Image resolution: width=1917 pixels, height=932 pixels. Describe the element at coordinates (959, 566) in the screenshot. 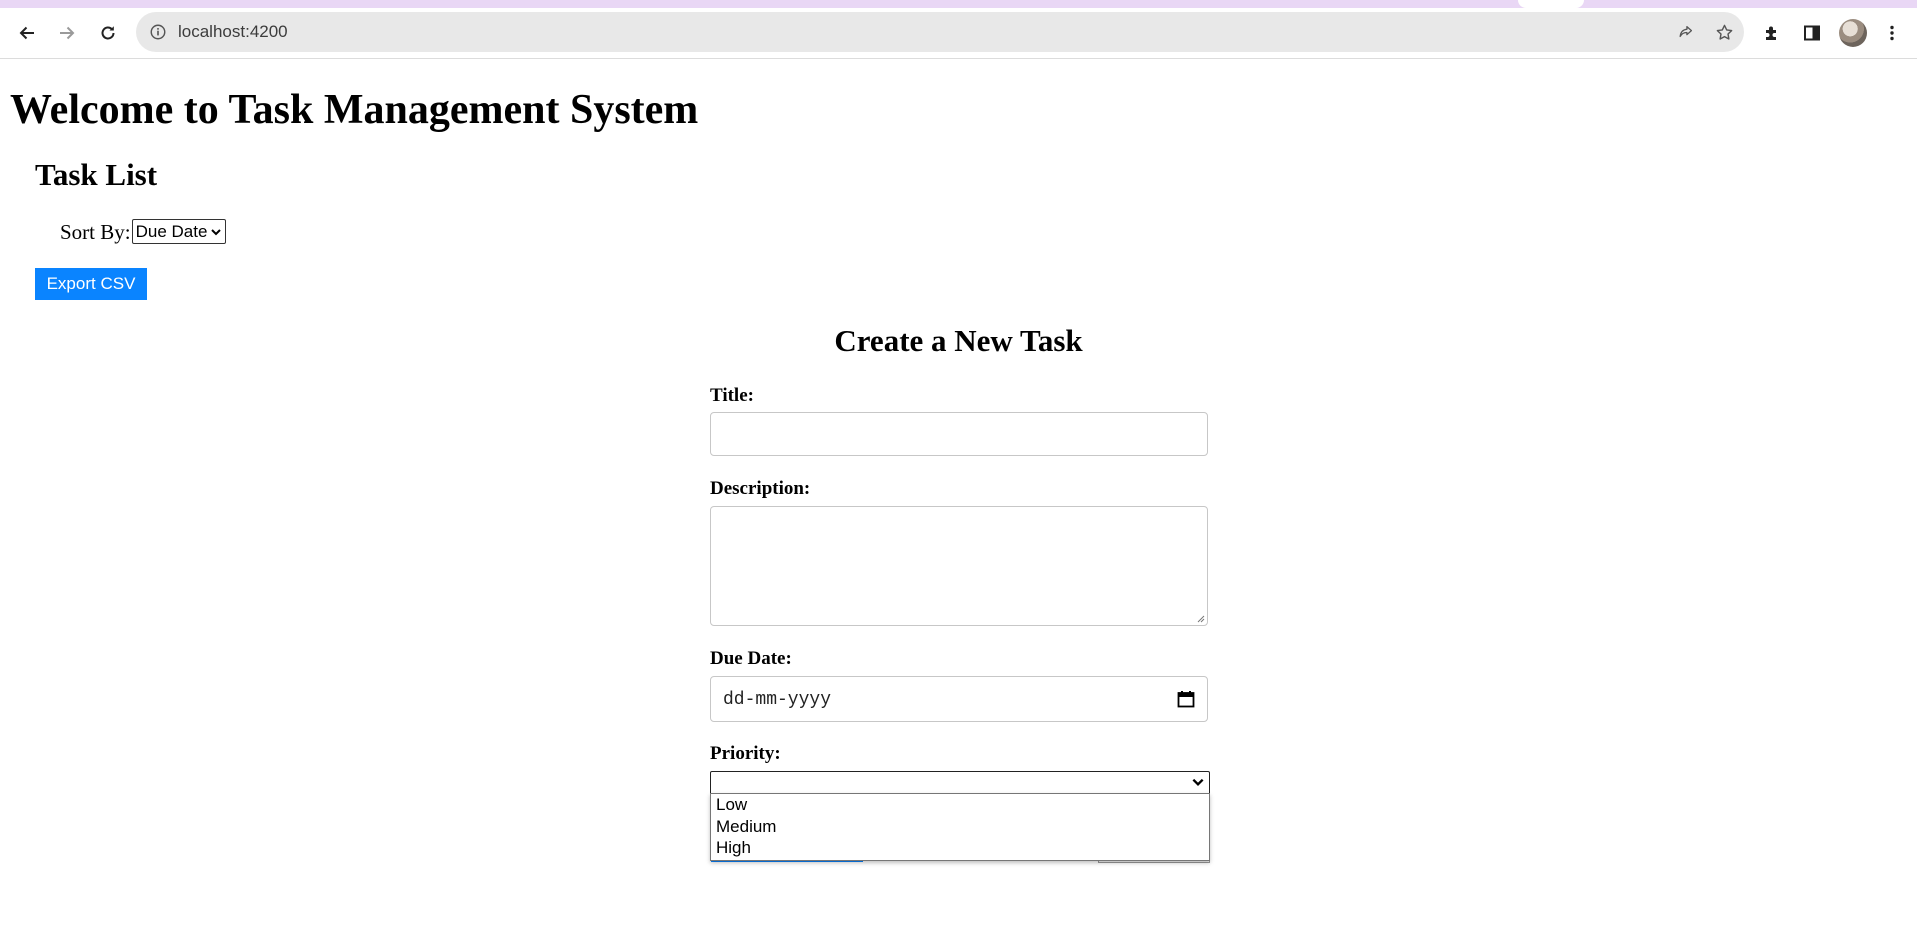

I see `description-textarea` at that location.